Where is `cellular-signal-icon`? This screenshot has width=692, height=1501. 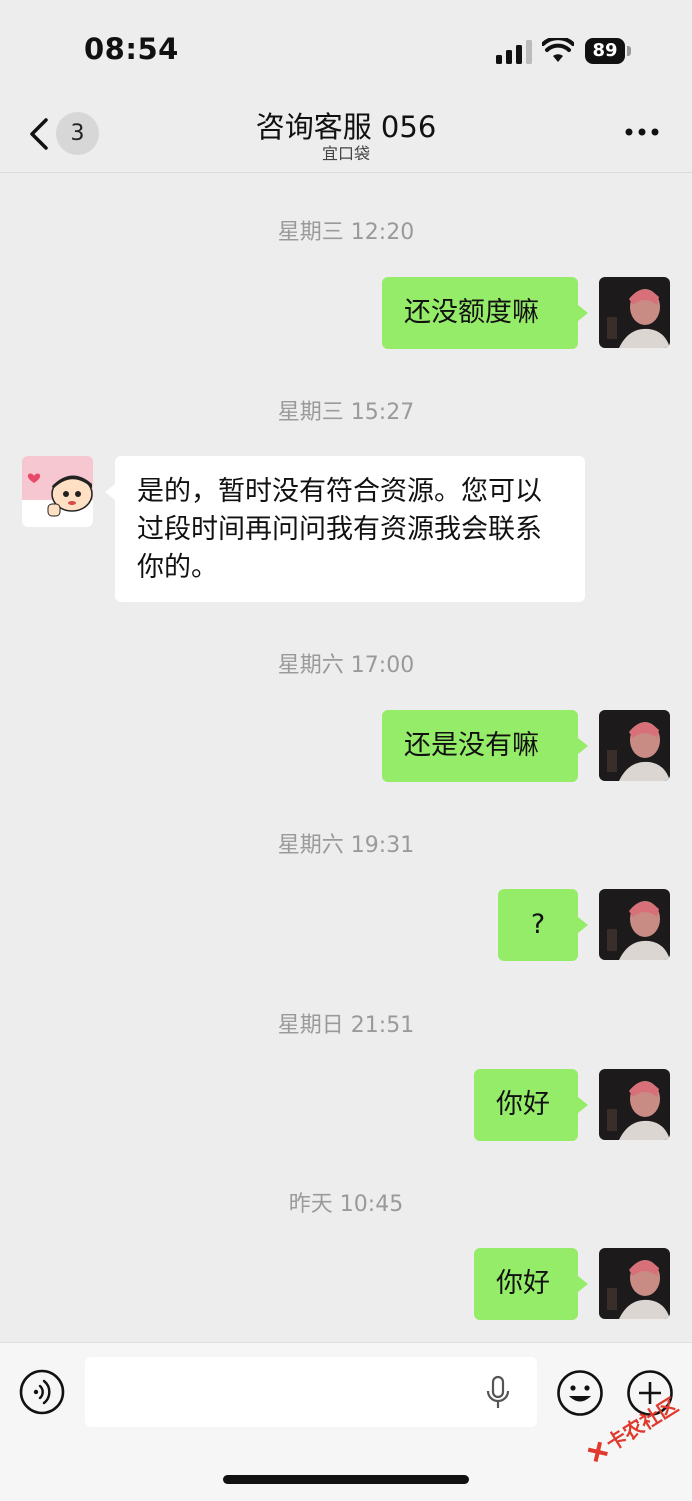
cellular-signal-icon is located at coordinates (514, 52).